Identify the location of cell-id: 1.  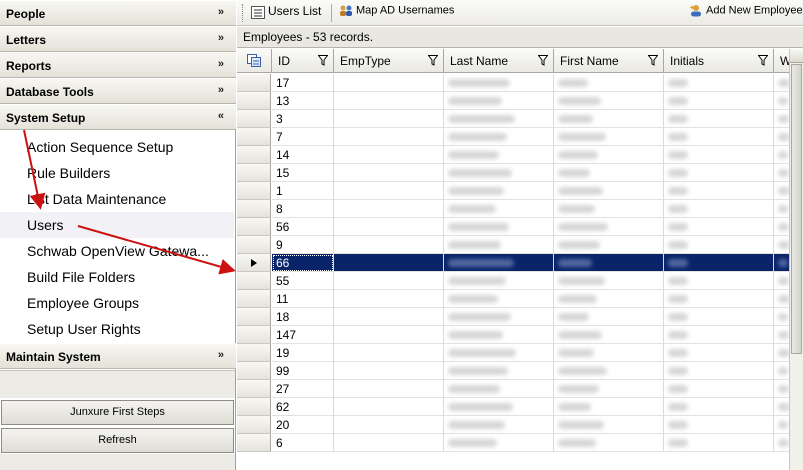
(303, 191).